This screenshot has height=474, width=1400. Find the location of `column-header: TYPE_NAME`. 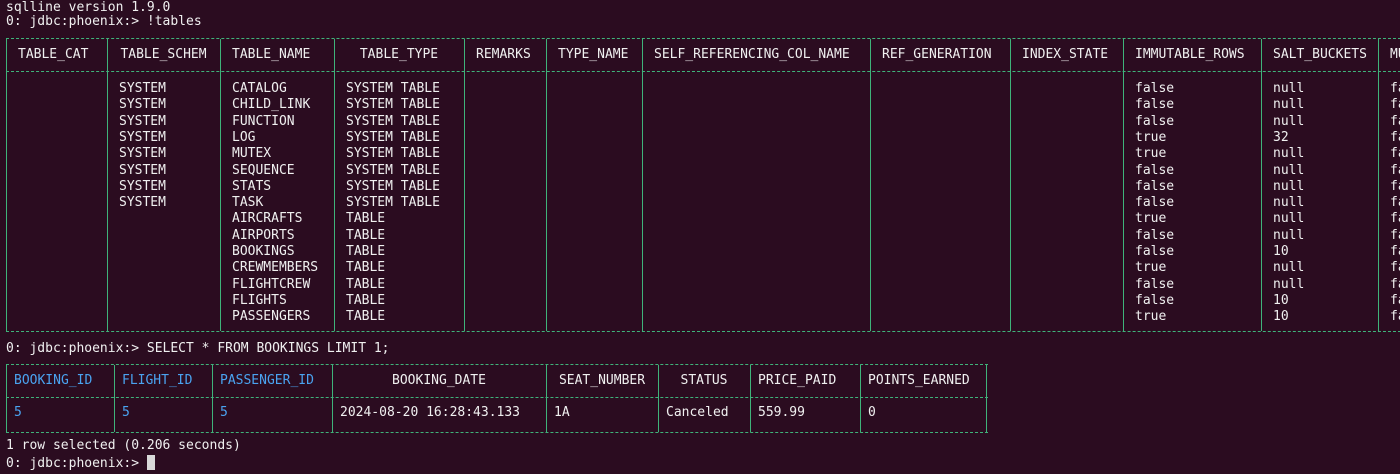

column-header: TYPE_NAME is located at coordinates (593, 54).